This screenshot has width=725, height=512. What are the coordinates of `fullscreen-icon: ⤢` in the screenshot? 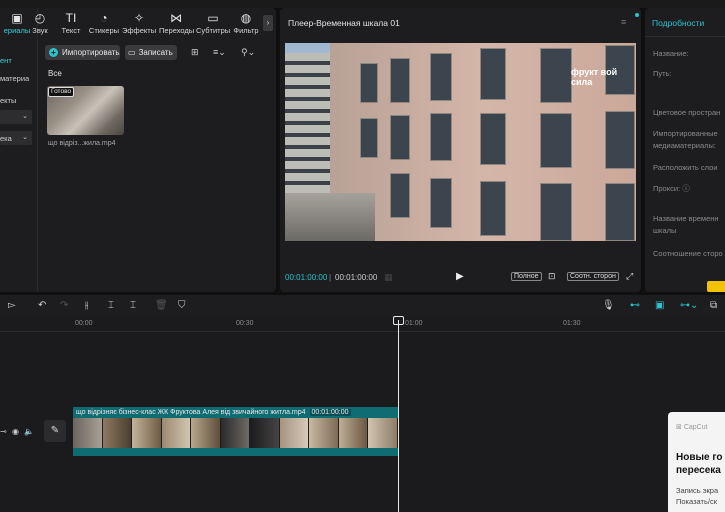 It's located at (629, 276).